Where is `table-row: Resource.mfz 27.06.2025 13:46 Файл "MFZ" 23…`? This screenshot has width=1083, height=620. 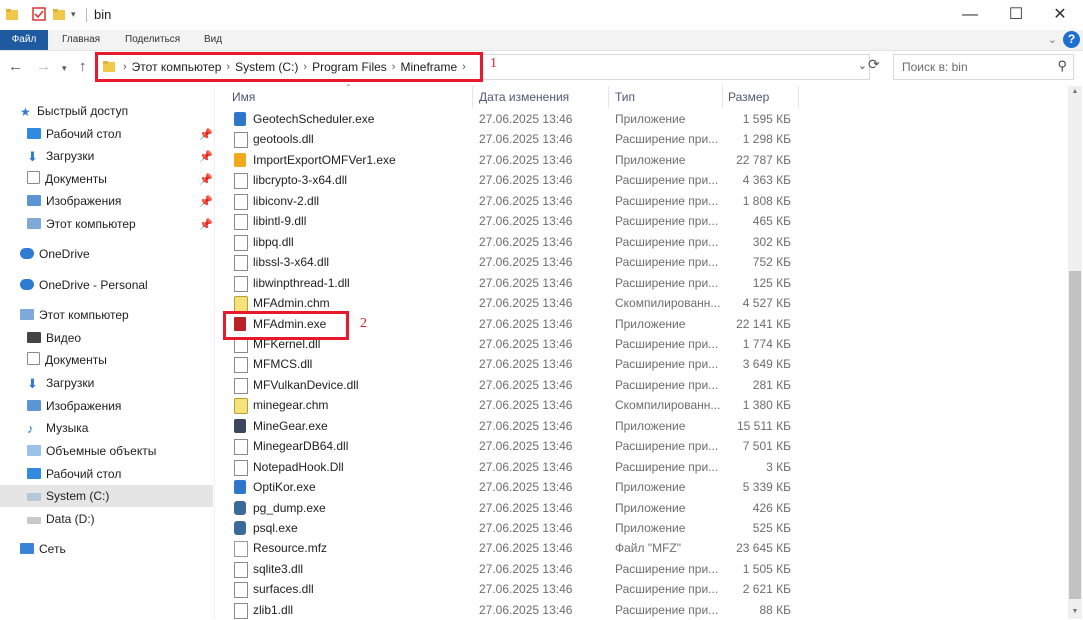
table-row: Resource.mfz 27.06.2025 13:46 Файл "MFZ" 23… is located at coordinates (515, 548).